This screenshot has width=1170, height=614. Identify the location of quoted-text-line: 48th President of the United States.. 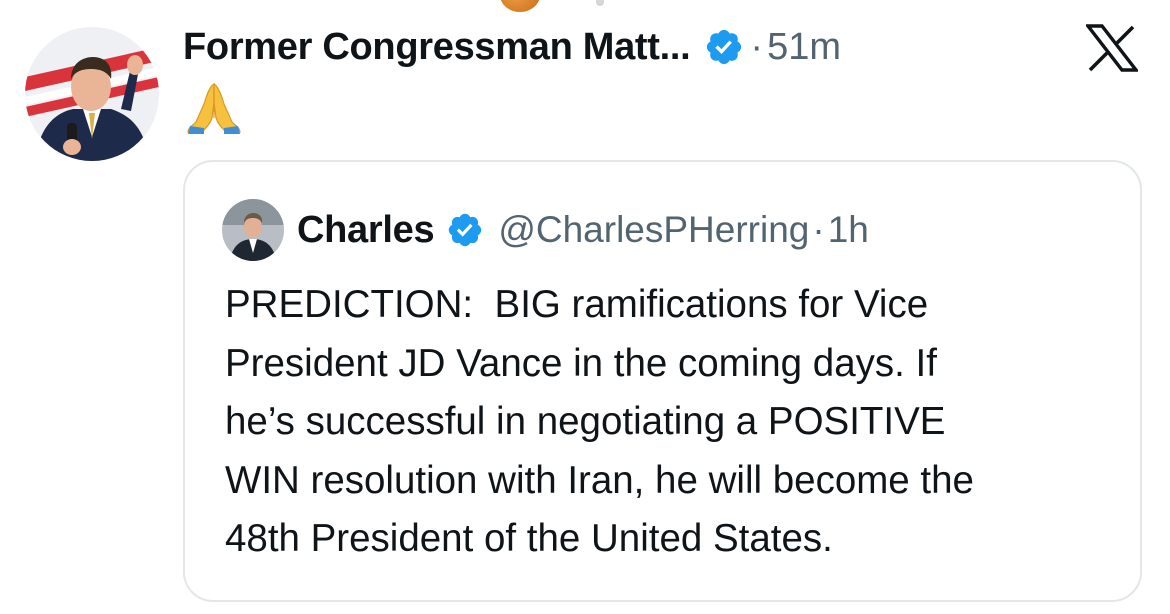
(529, 538).